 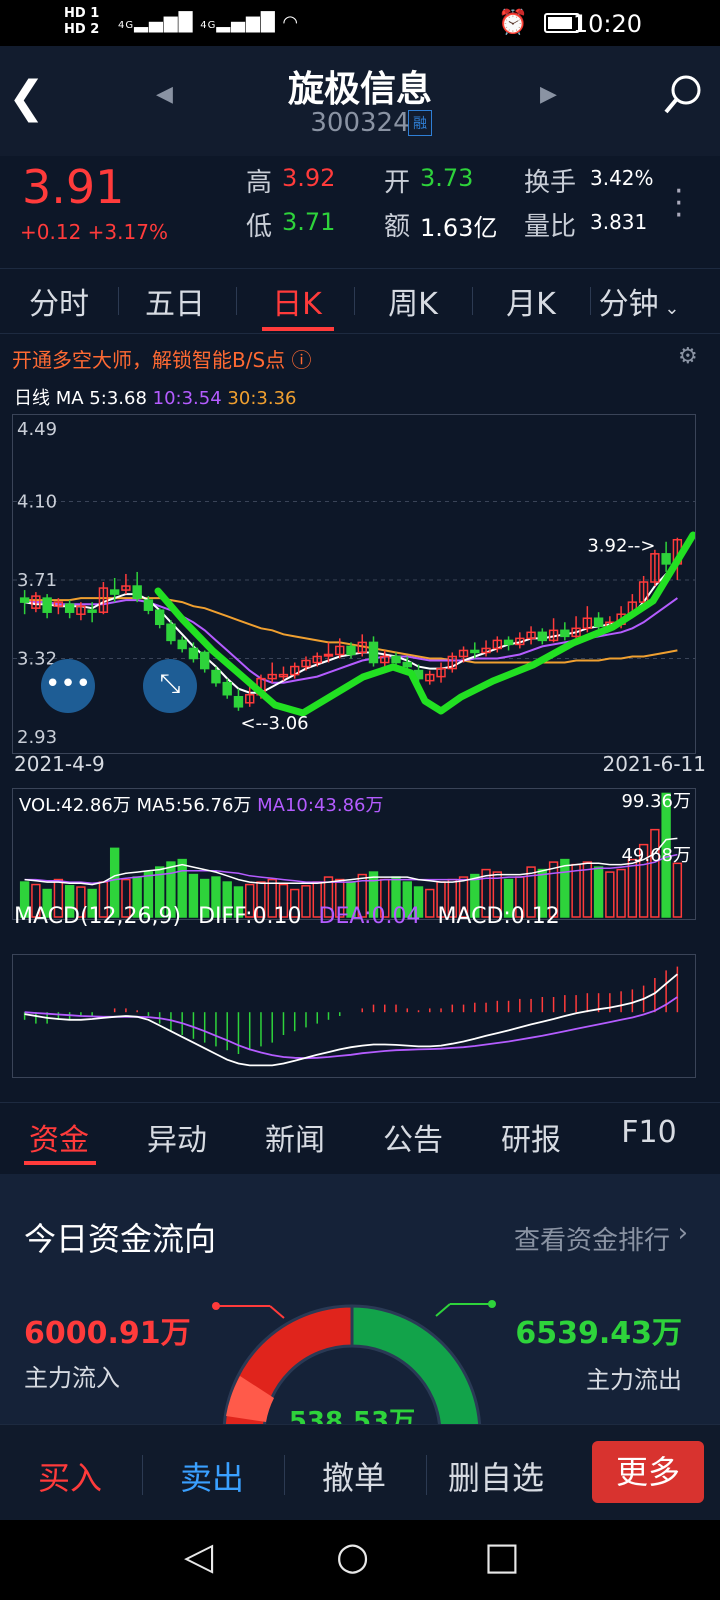 I want to click on sell-button: 卖出, so click(x=212, y=1476).